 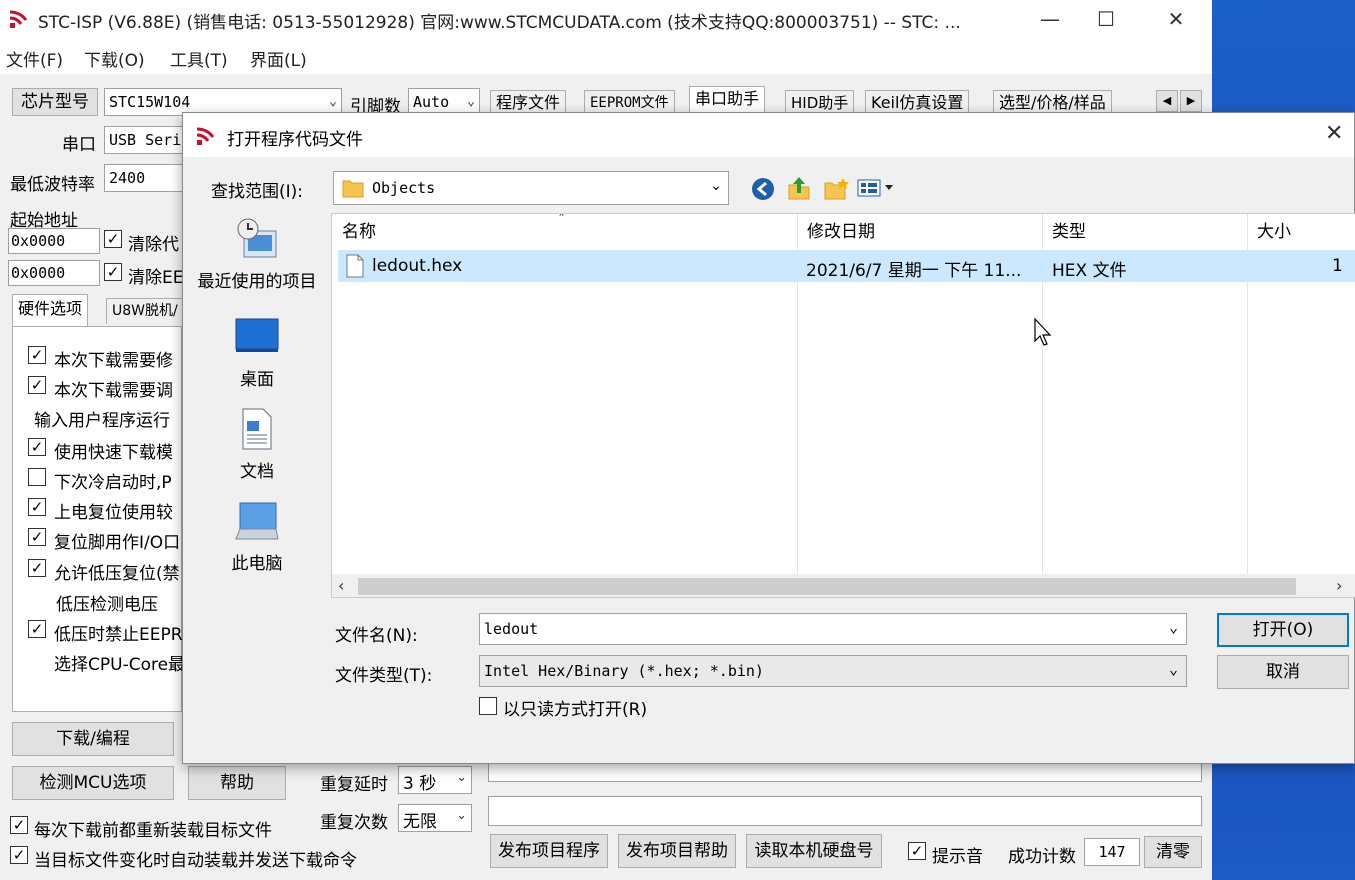 I want to click on option-label: 上电复位使用较, so click(x=113, y=513).